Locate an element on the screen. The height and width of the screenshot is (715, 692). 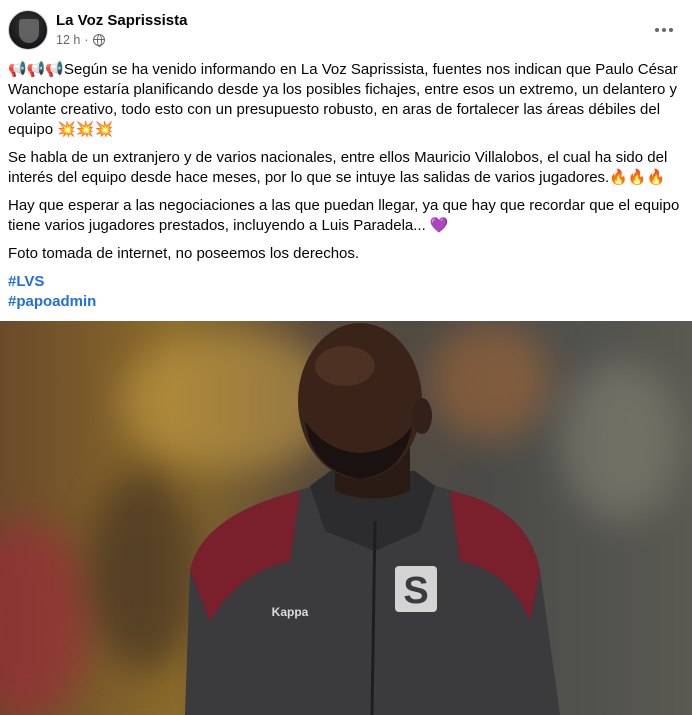
hashtag-link: #LVS is located at coordinates (346, 282).